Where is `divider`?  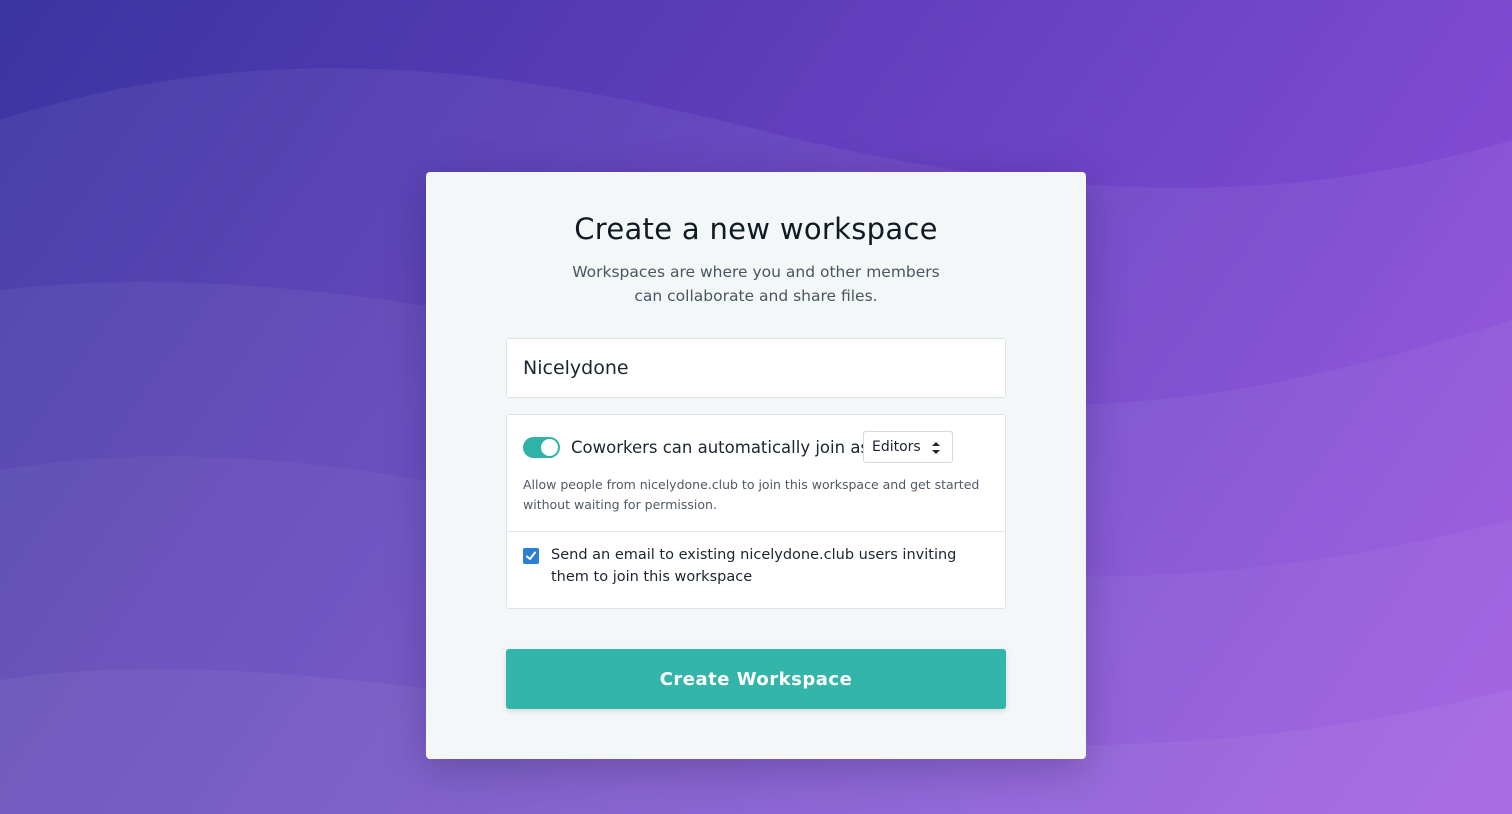
divider is located at coordinates (756, 531).